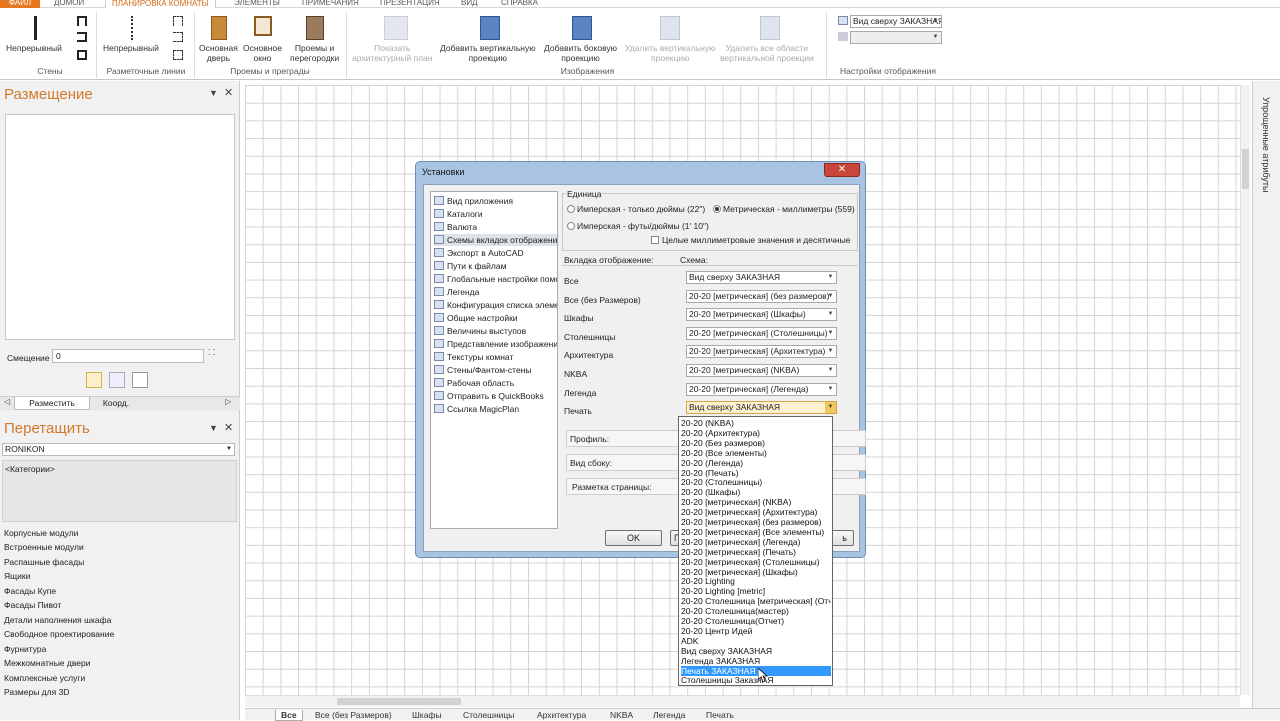  Describe the element at coordinates (44, 678) in the screenshot. I see `list-item: Комплексные услуги` at that location.